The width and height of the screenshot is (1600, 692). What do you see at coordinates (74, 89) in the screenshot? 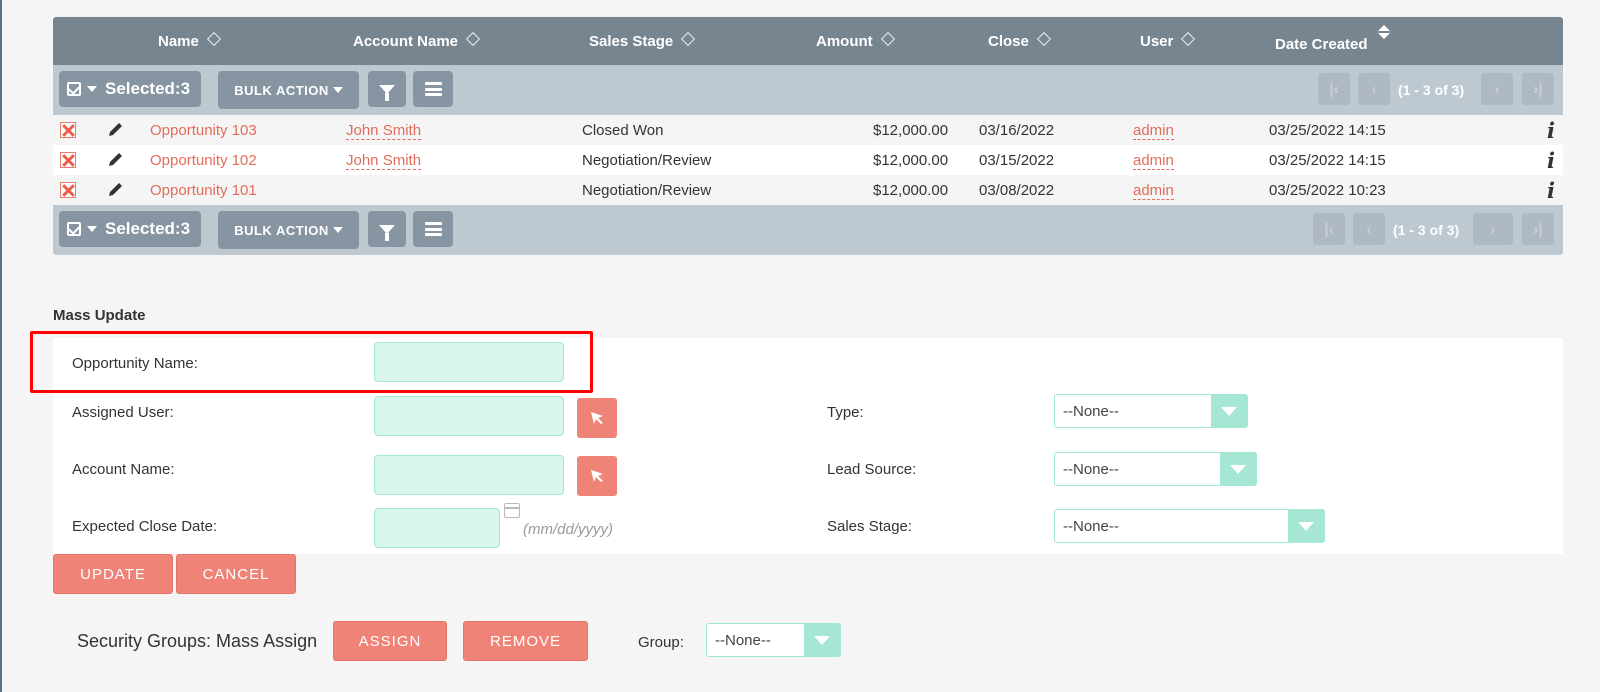
I see `checkbox-icon` at bounding box center [74, 89].